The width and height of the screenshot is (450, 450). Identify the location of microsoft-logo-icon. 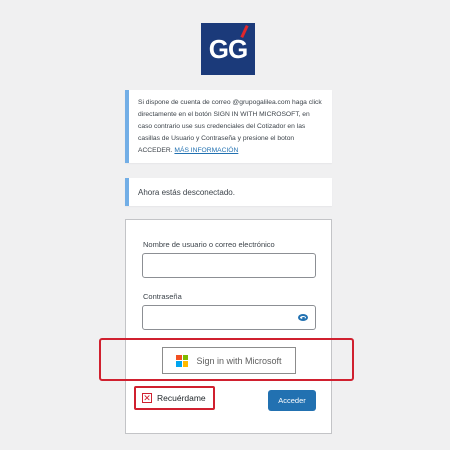
(182, 360).